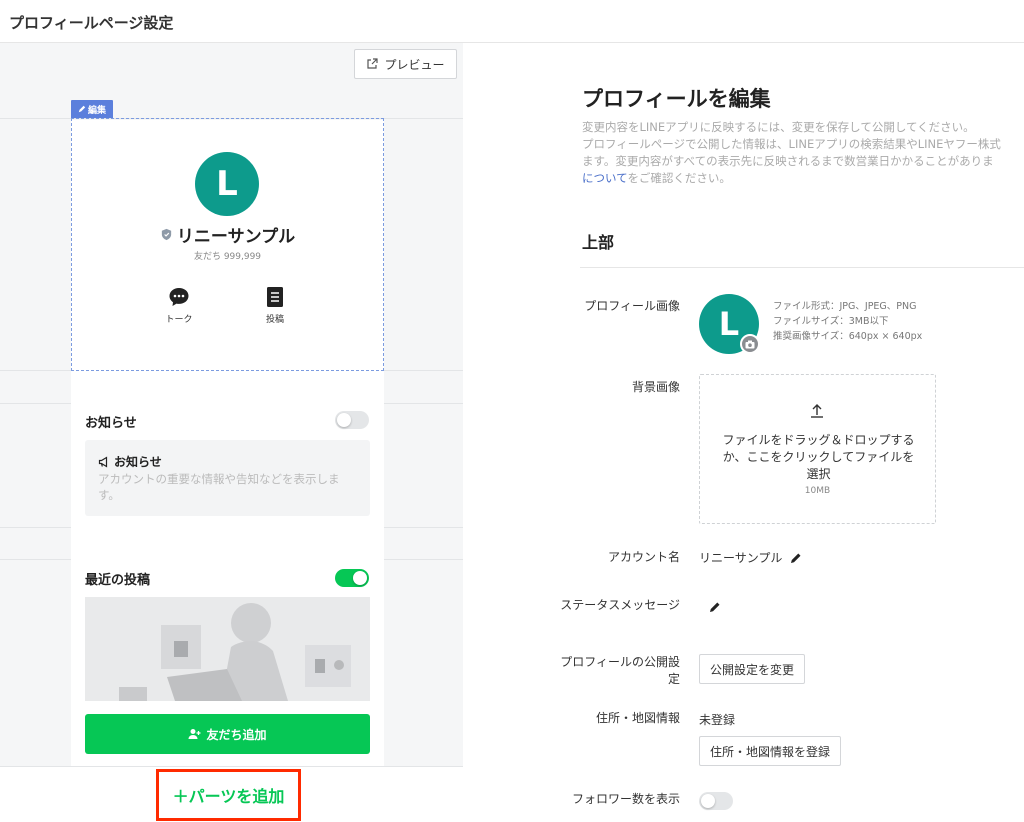  What do you see at coordinates (716, 801) in the screenshot?
I see `followers-toggle` at bounding box center [716, 801].